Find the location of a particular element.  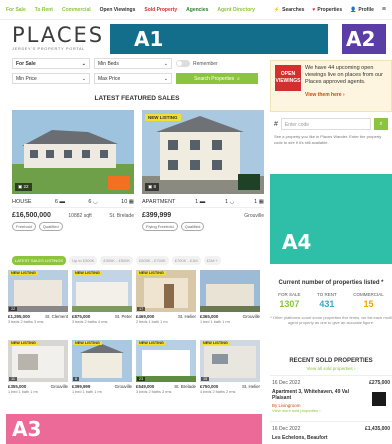

listing-price: £469,000 is located at coordinates (145, 316).